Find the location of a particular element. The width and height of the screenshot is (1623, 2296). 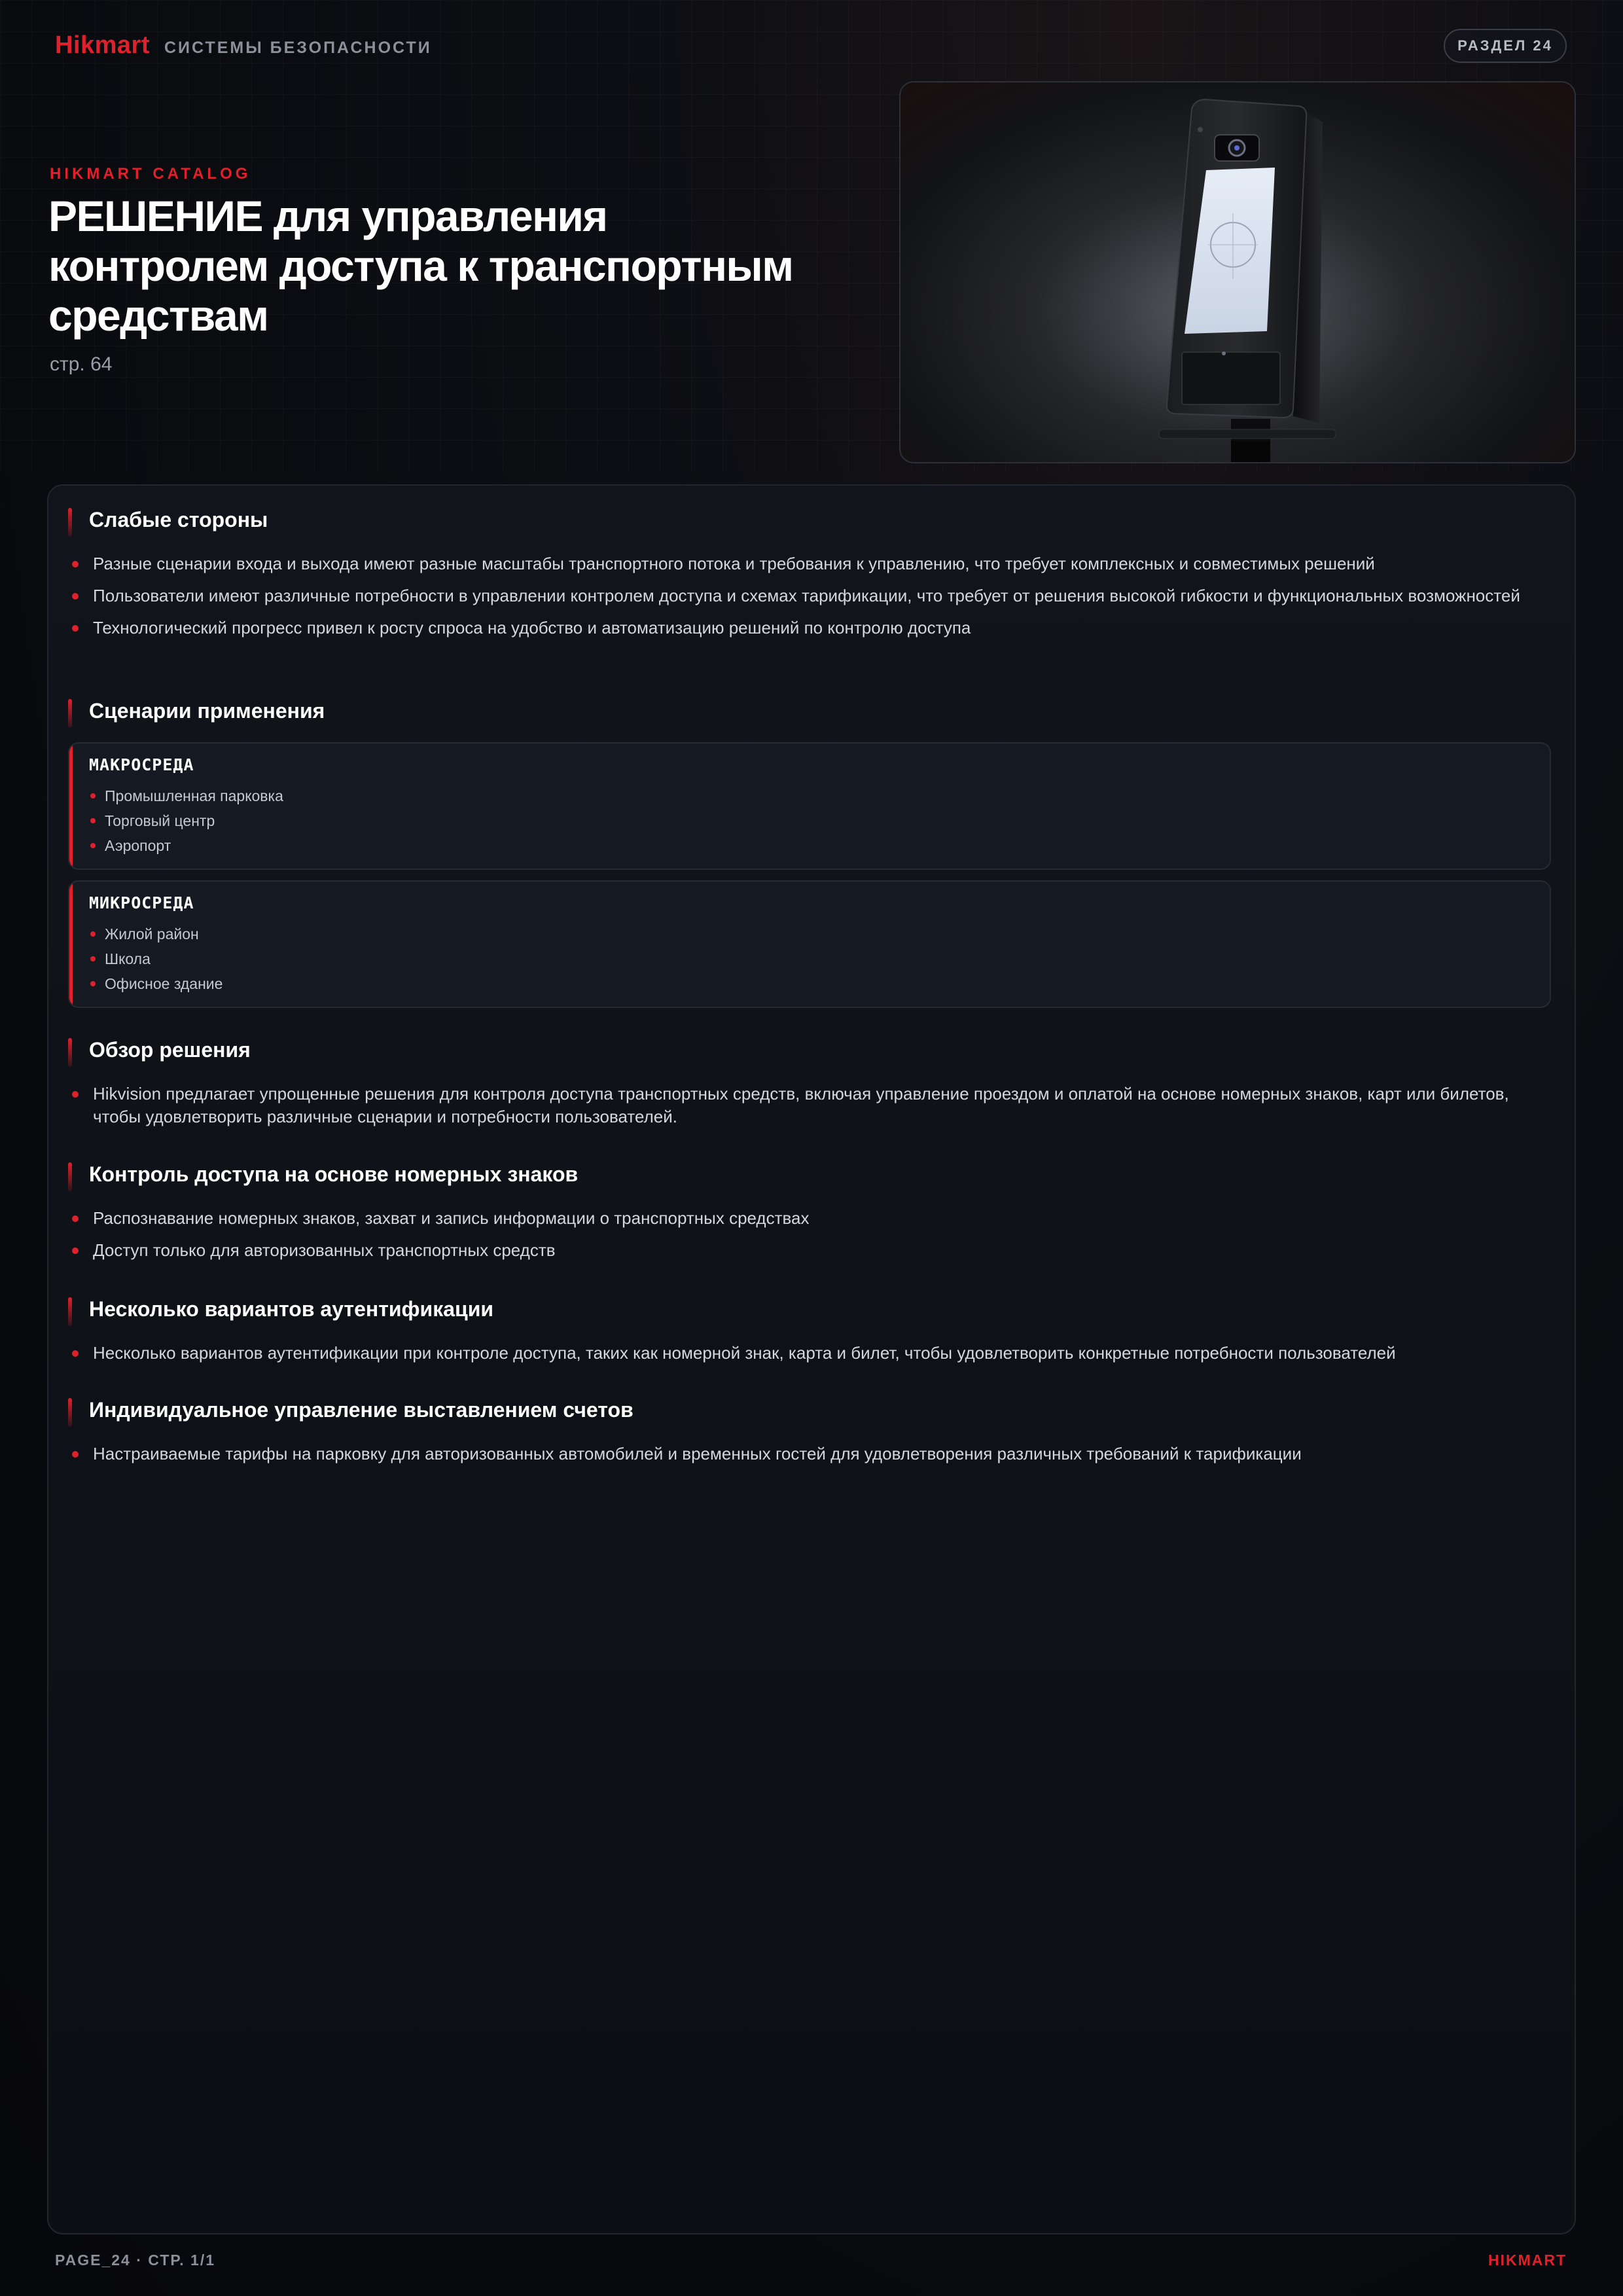

brand-tagline: СИСТЕМЫ БЕЗОПАСНОСТИ is located at coordinates (298, 48).